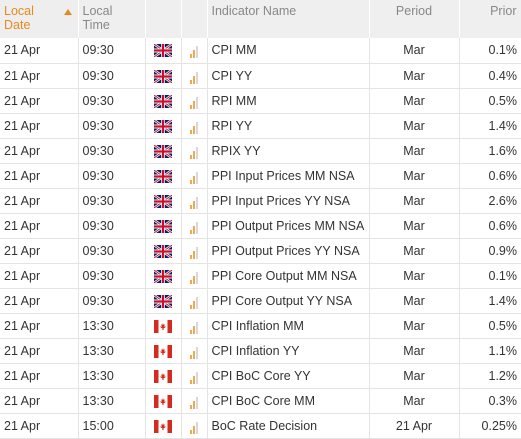 The image size is (521, 439). Describe the element at coordinates (490, 76) in the screenshot. I see `row-prior: 0.4%` at that location.